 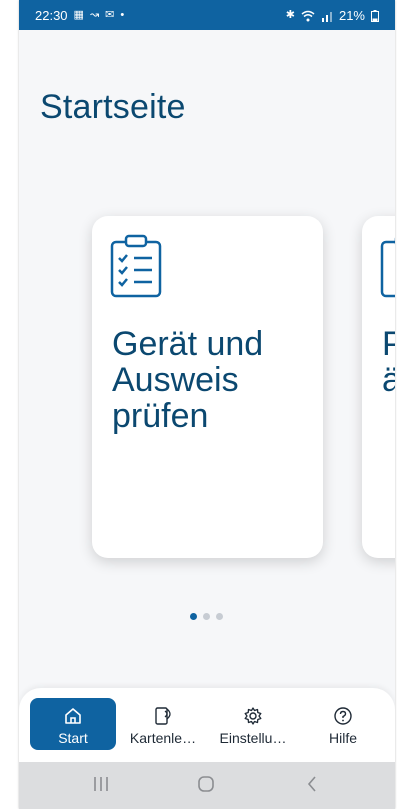 What do you see at coordinates (342, 738) in the screenshot?
I see `nav-label: Hilfe` at bounding box center [342, 738].